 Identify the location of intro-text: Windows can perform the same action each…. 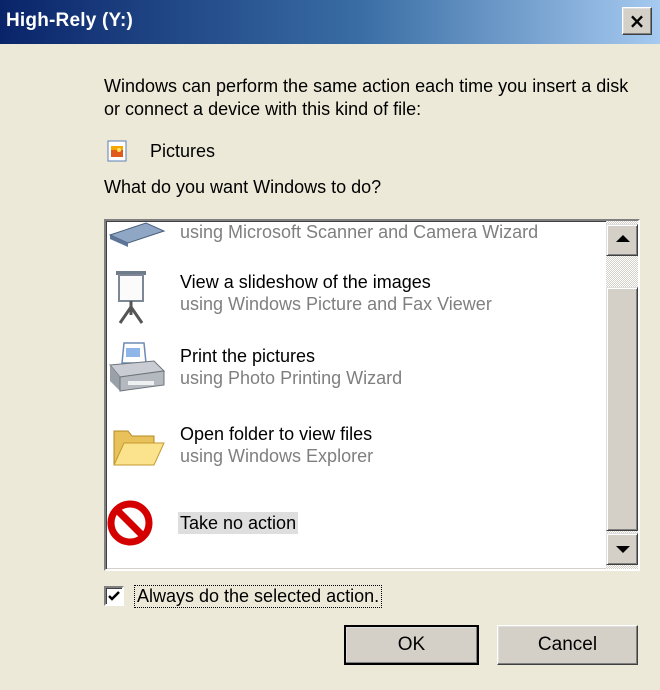
(366, 97).